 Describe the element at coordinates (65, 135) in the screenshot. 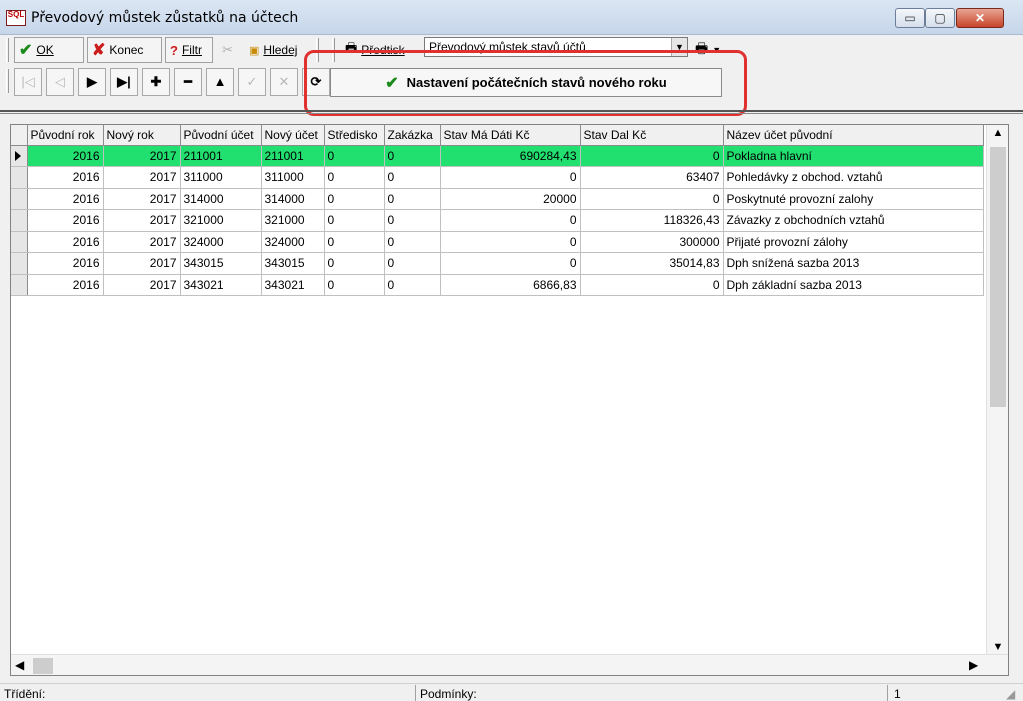

I see `column-header: Původní rok` at that location.